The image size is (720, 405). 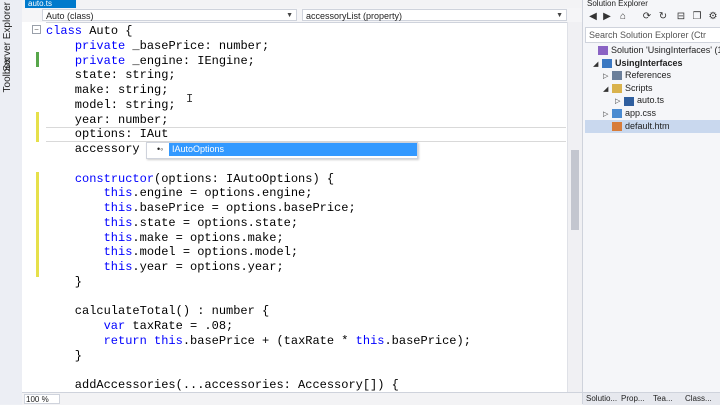 What do you see at coordinates (7, 75) in the screenshot?
I see `toolbox-tab: Toolbox` at bounding box center [7, 75].